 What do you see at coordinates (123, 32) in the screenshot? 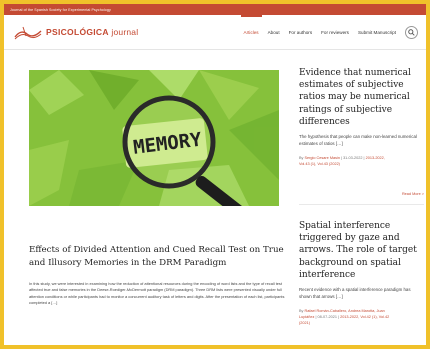
I see `logo-suffix: journal` at bounding box center [123, 32].